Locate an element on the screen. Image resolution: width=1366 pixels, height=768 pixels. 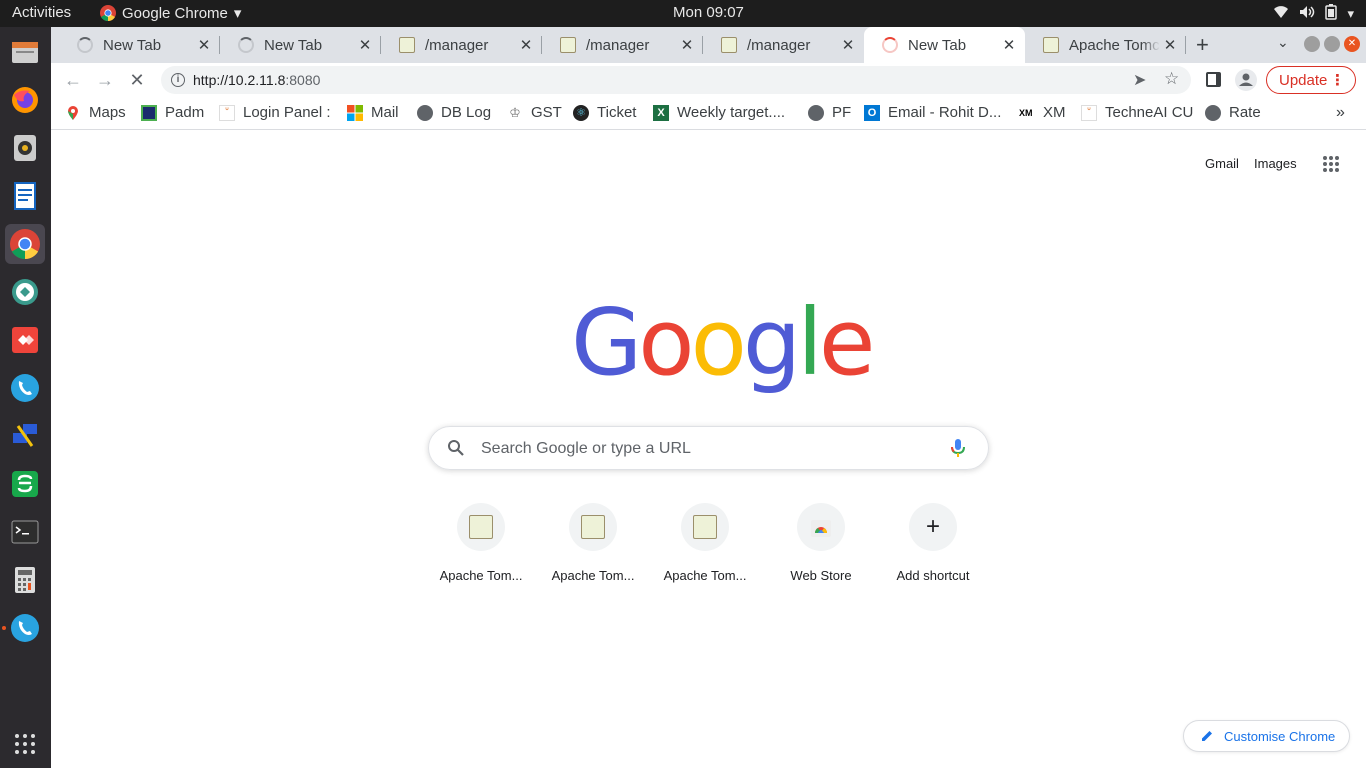
remote-desktop-icon is located at coordinates (25, 436).